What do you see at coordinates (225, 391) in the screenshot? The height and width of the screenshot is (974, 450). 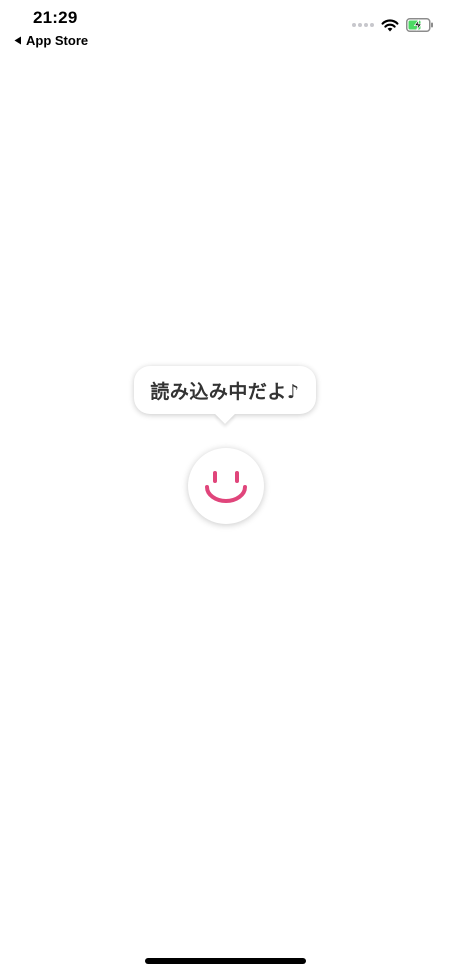 I see `loading-message: 読み込み中だよ♪` at bounding box center [225, 391].